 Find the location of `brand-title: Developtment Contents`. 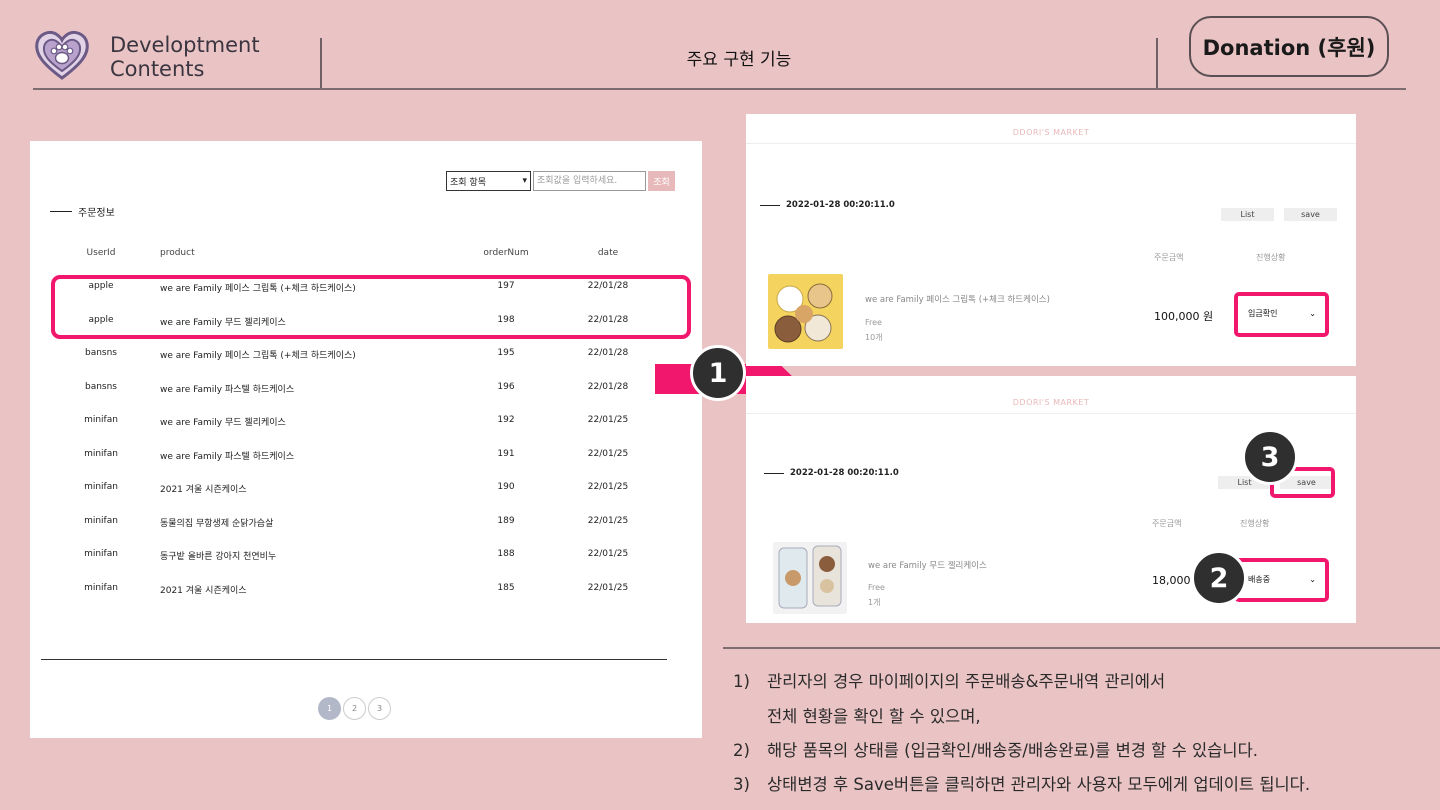

brand-title: Developtment Contents is located at coordinates (185, 57).